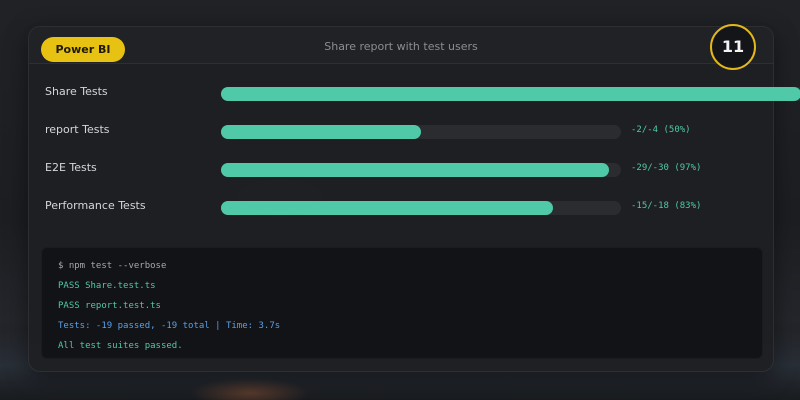 The width and height of the screenshot is (800, 400). Describe the element at coordinates (77, 129) in the screenshot. I see `suite-label: report Tests` at that location.